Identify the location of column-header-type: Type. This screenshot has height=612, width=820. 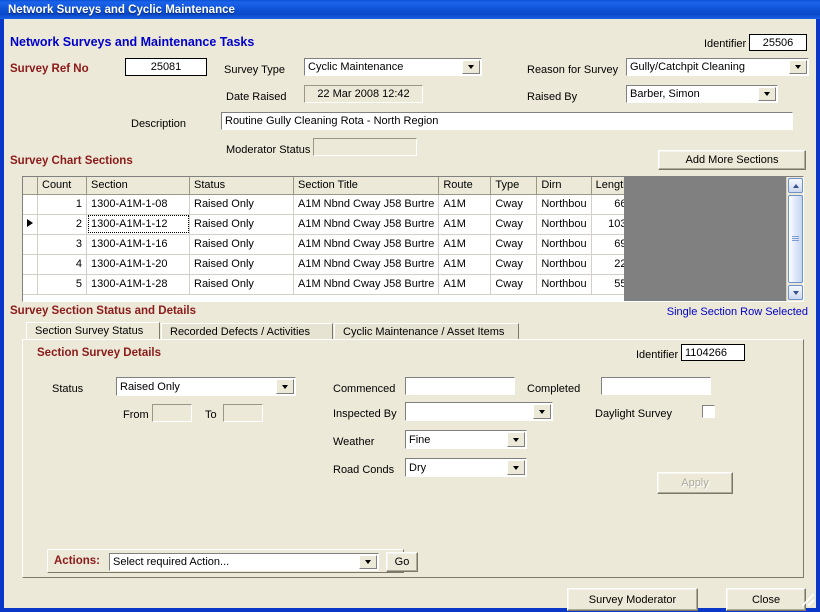
(514, 186).